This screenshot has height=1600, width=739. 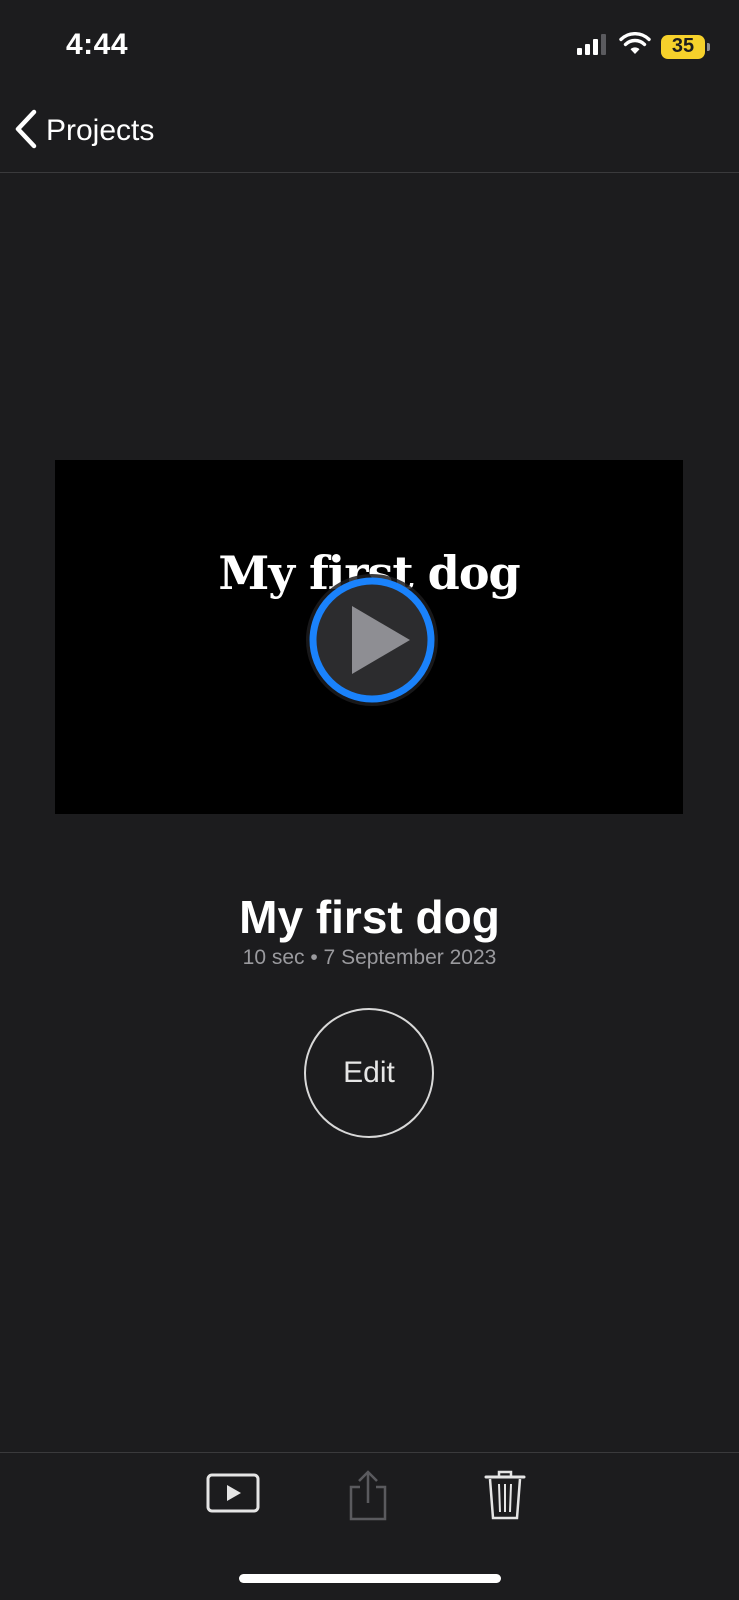 What do you see at coordinates (593, 46) in the screenshot?
I see `cellular-signal-icon` at bounding box center [593, 46].